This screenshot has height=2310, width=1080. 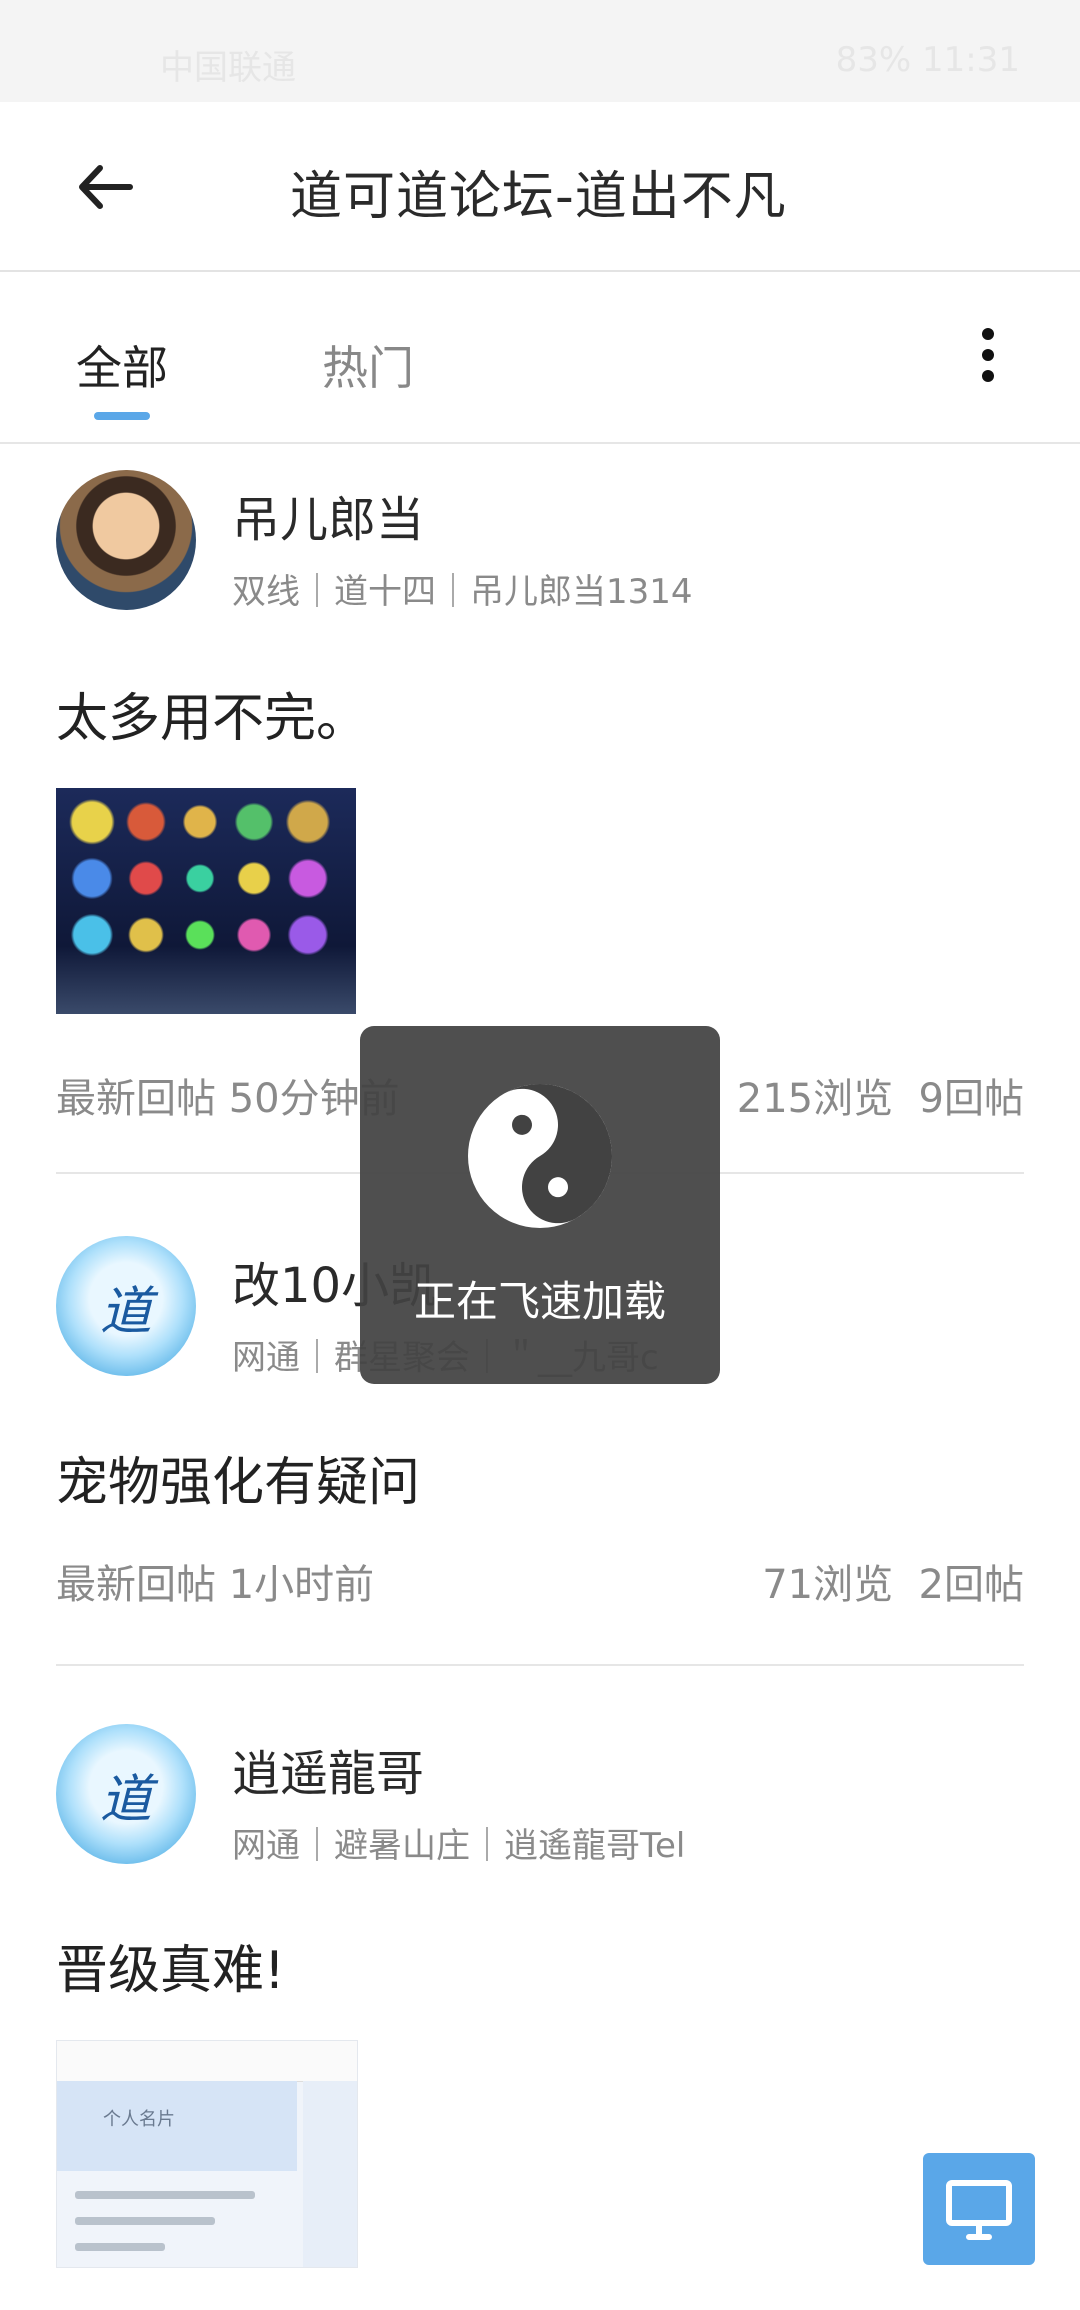 What do you see at coordinates (126, 540) in the screenshot?
I see `avatar` at bounding box center [126, 540].